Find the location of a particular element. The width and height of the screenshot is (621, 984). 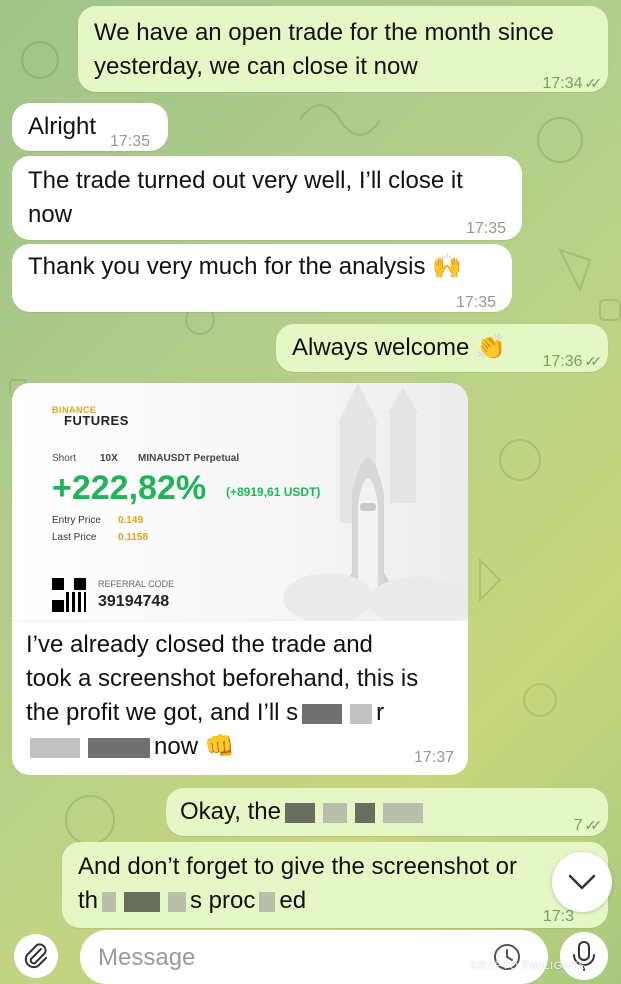

fist-emoji: 👊 is located at coordinates (219, 746).